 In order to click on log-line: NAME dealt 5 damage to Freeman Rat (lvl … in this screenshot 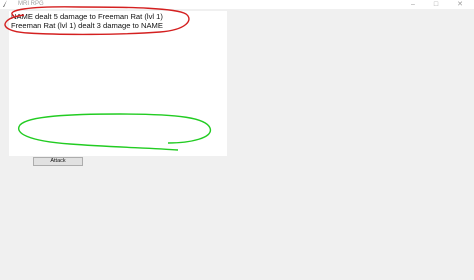, I will do `click(87, 16)`.